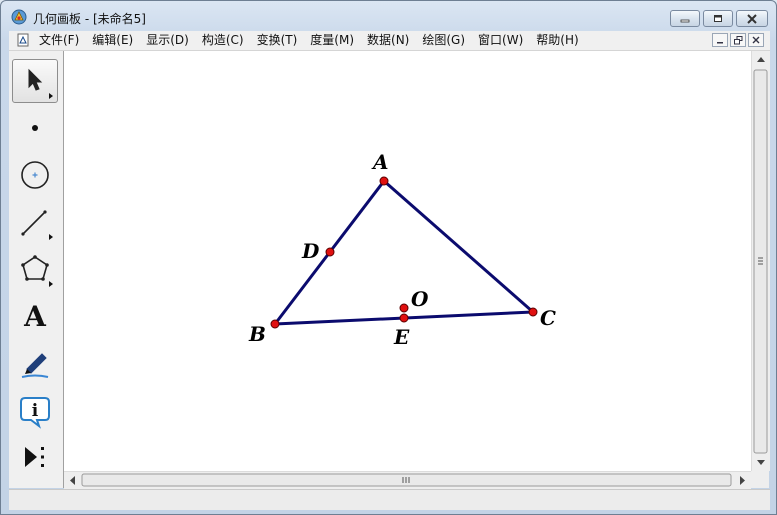  I want to click on point-d, so click(330, 252).